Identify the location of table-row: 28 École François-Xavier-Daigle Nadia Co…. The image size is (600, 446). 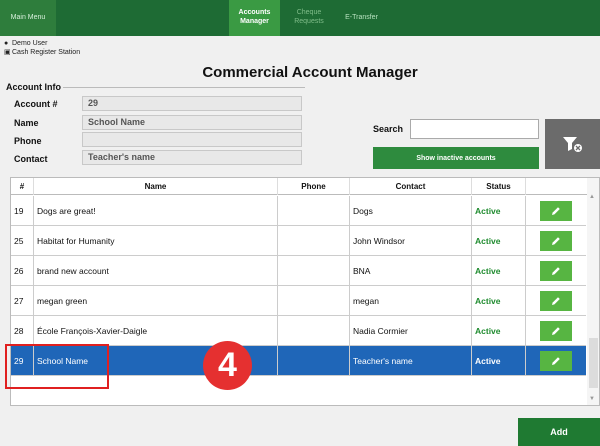
(298, 331).